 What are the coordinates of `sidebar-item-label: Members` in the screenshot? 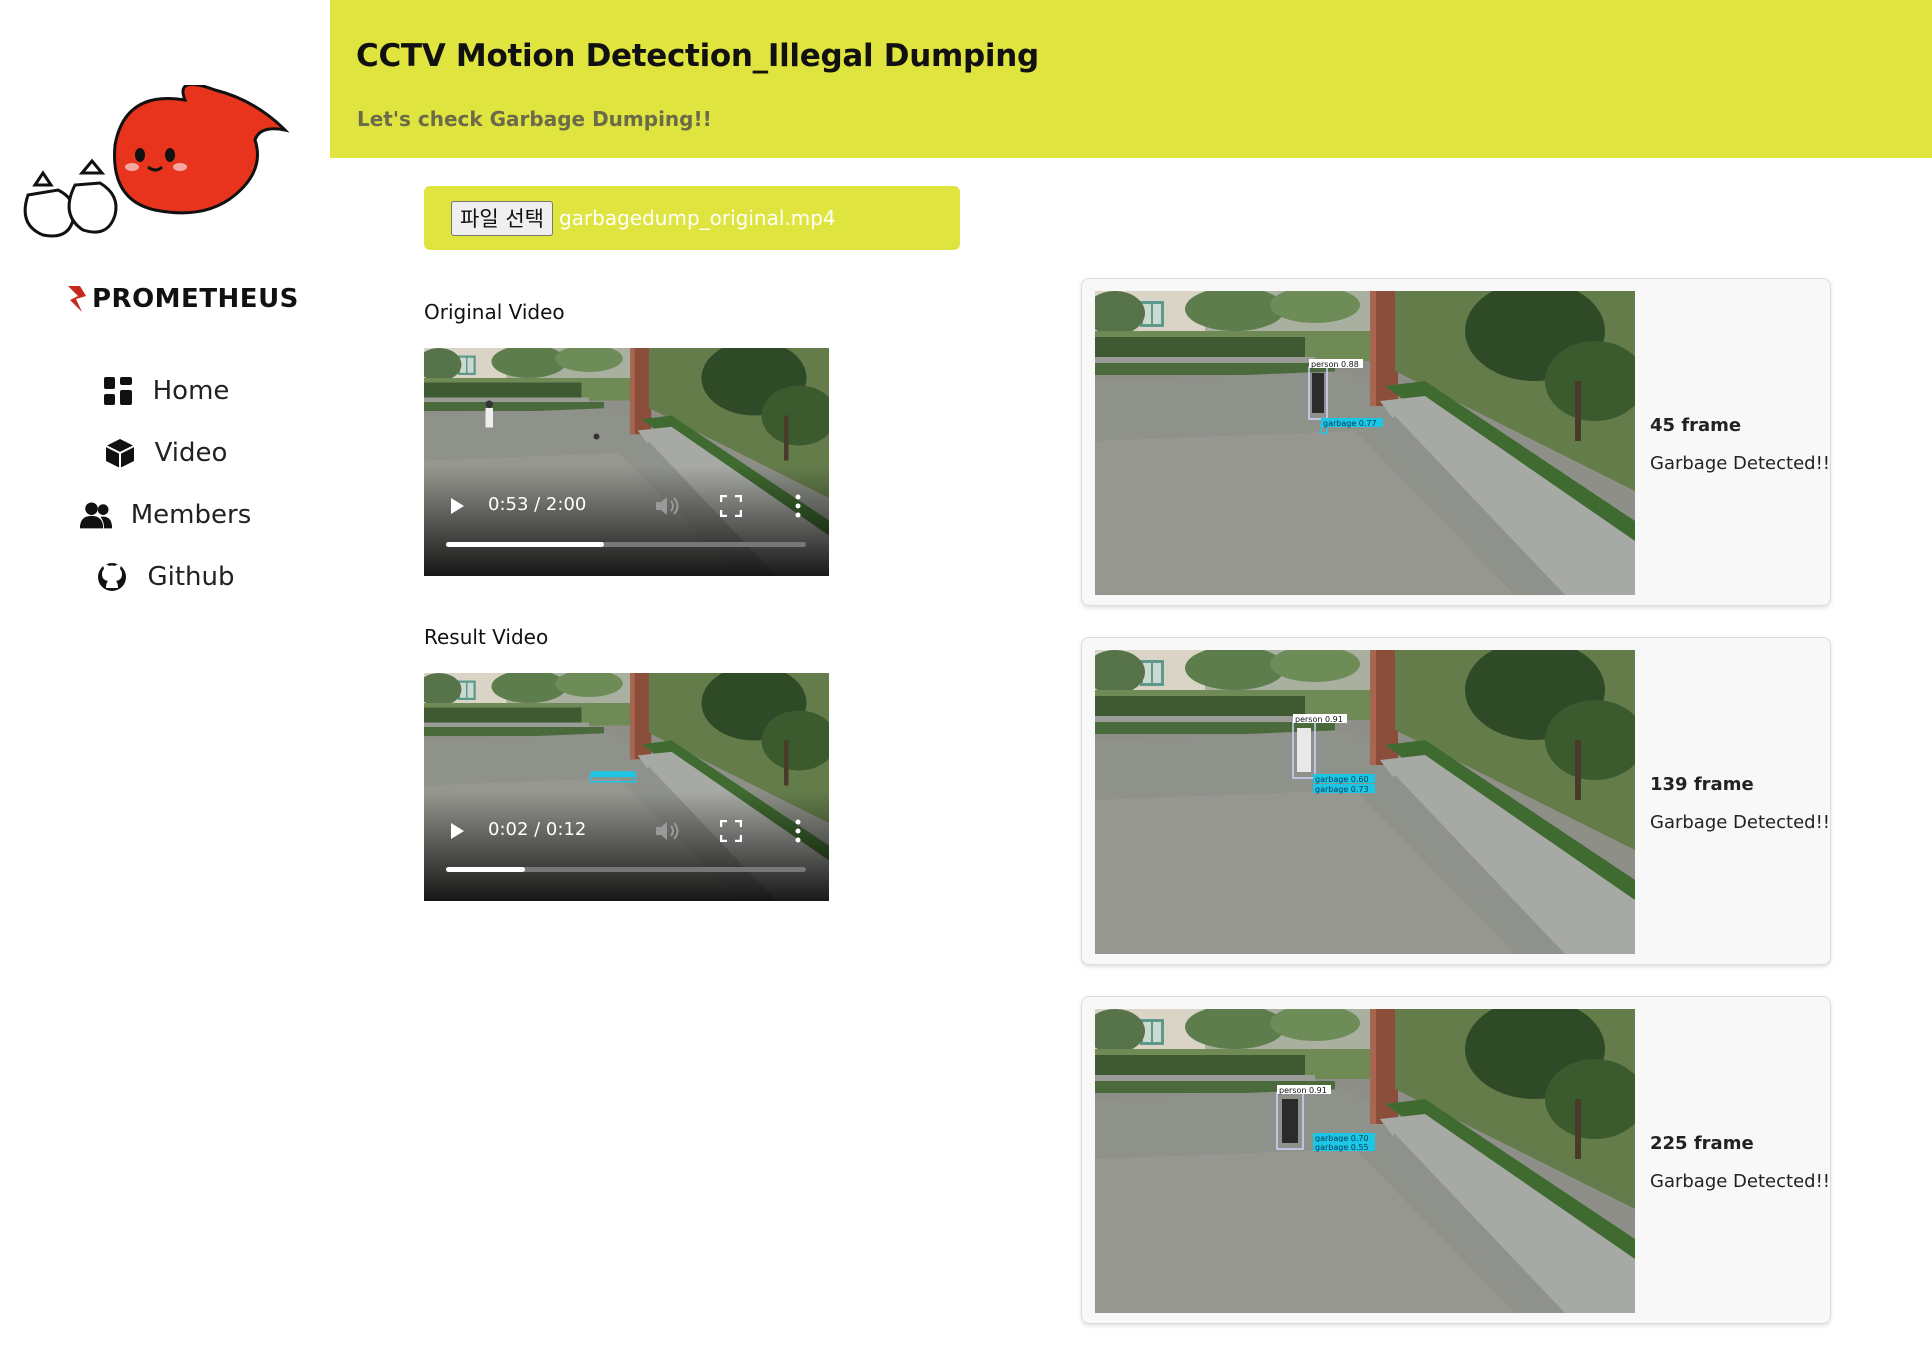 It's located at (191, 515).